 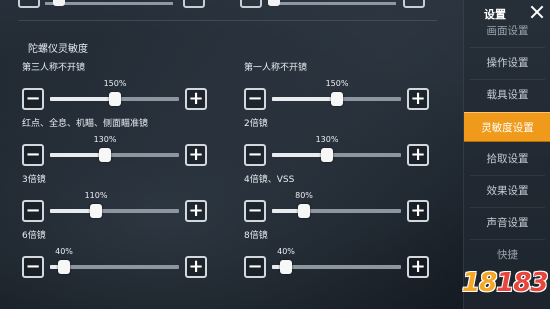 What do you see at coordinates (344, 253) in the screenshot?
I see `sensitivity-group: 8倍镜 40% − +` at bounding box center [344, 253].